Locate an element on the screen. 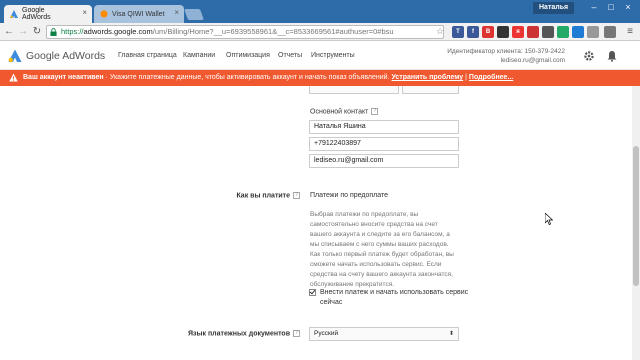 Image resolution: width=640 pixels, height=360 pixels. doc-language-select: Русский ⬍ is located at coordinates (384, 334).